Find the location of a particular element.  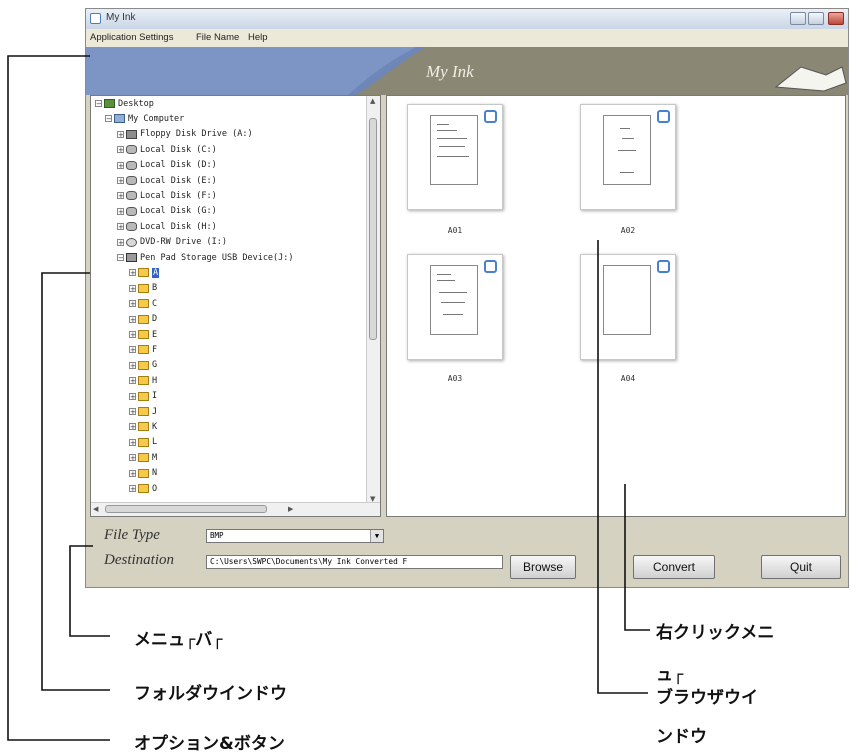

callout-options-buttons: オプション&ボタン is located at coordinates (209, 744).